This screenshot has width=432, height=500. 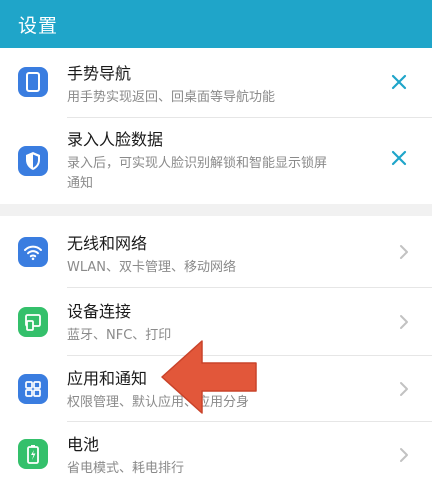 I want to click on settings-item-title: 设备连接, so click(x=99, y=311).